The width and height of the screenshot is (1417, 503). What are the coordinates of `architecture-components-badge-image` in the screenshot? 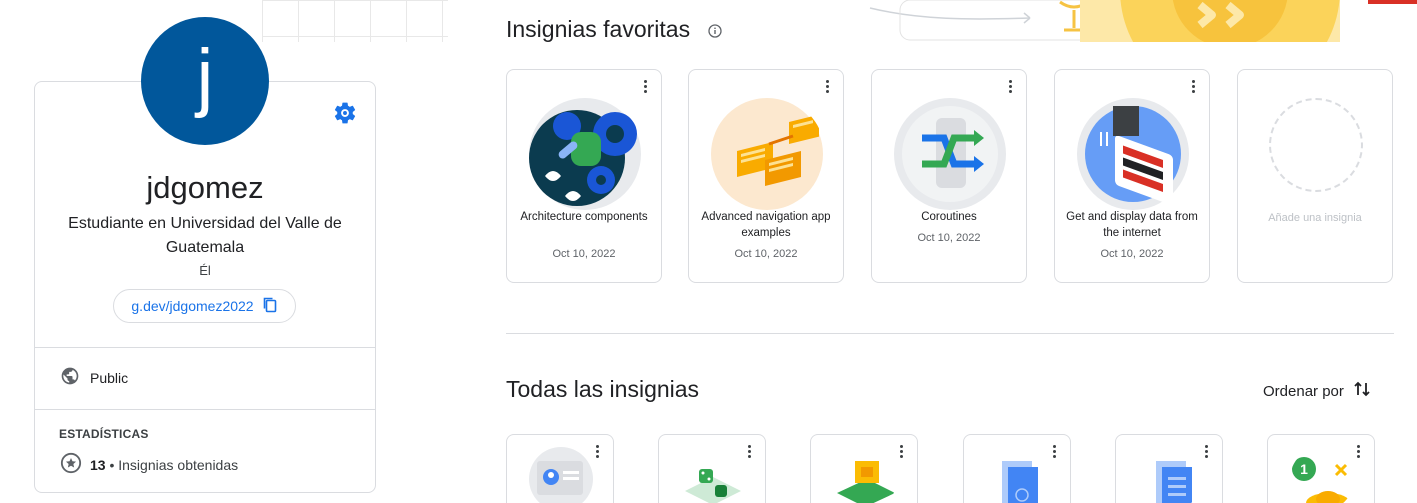 It's located at (585, 154).